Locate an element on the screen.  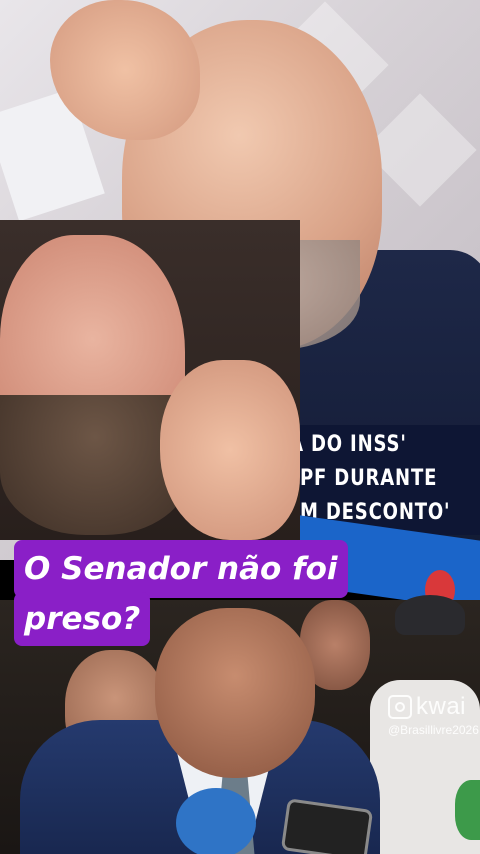
subtitle-line-1: O Senador não foi is located at coordinates (181, 569).